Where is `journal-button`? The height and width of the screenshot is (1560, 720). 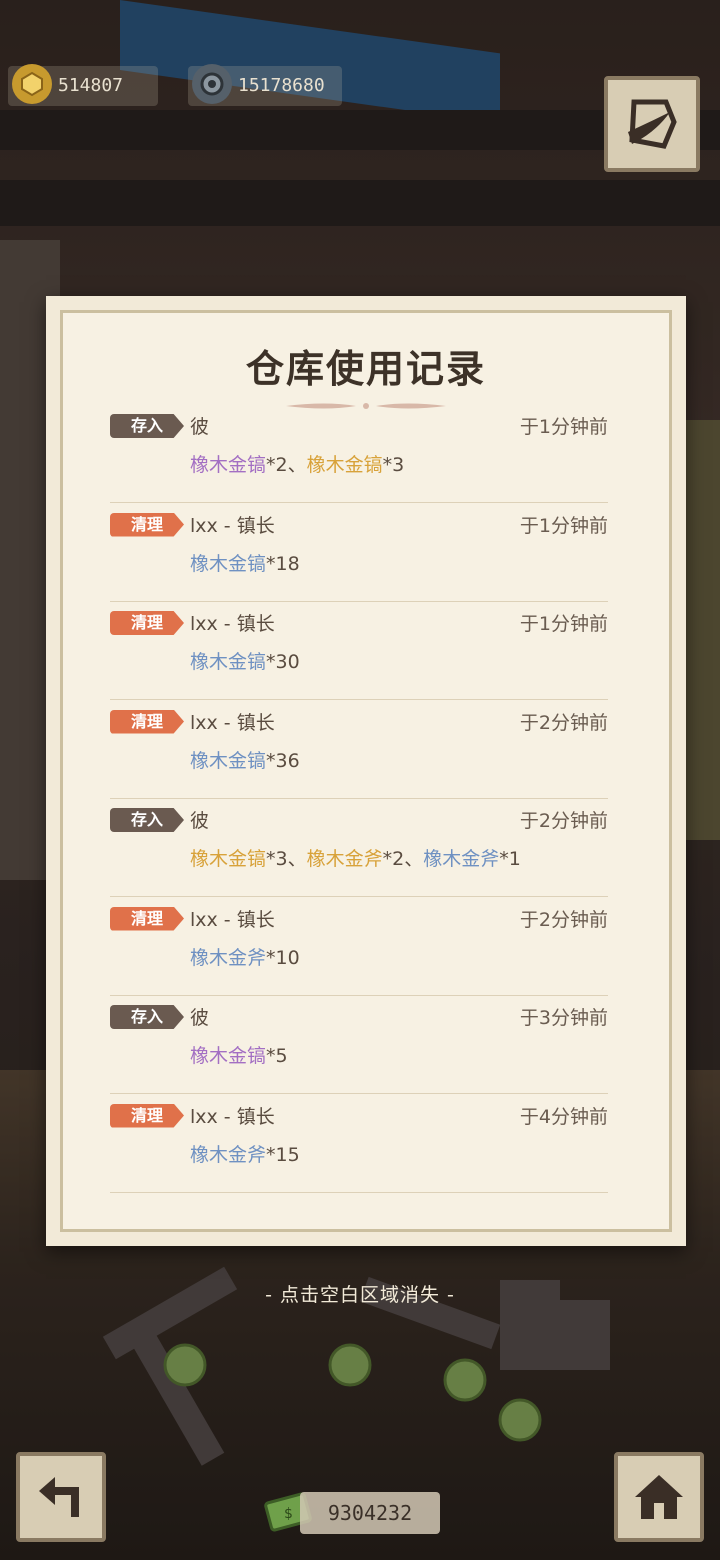 journal-button is located at coordinates (652, 124).